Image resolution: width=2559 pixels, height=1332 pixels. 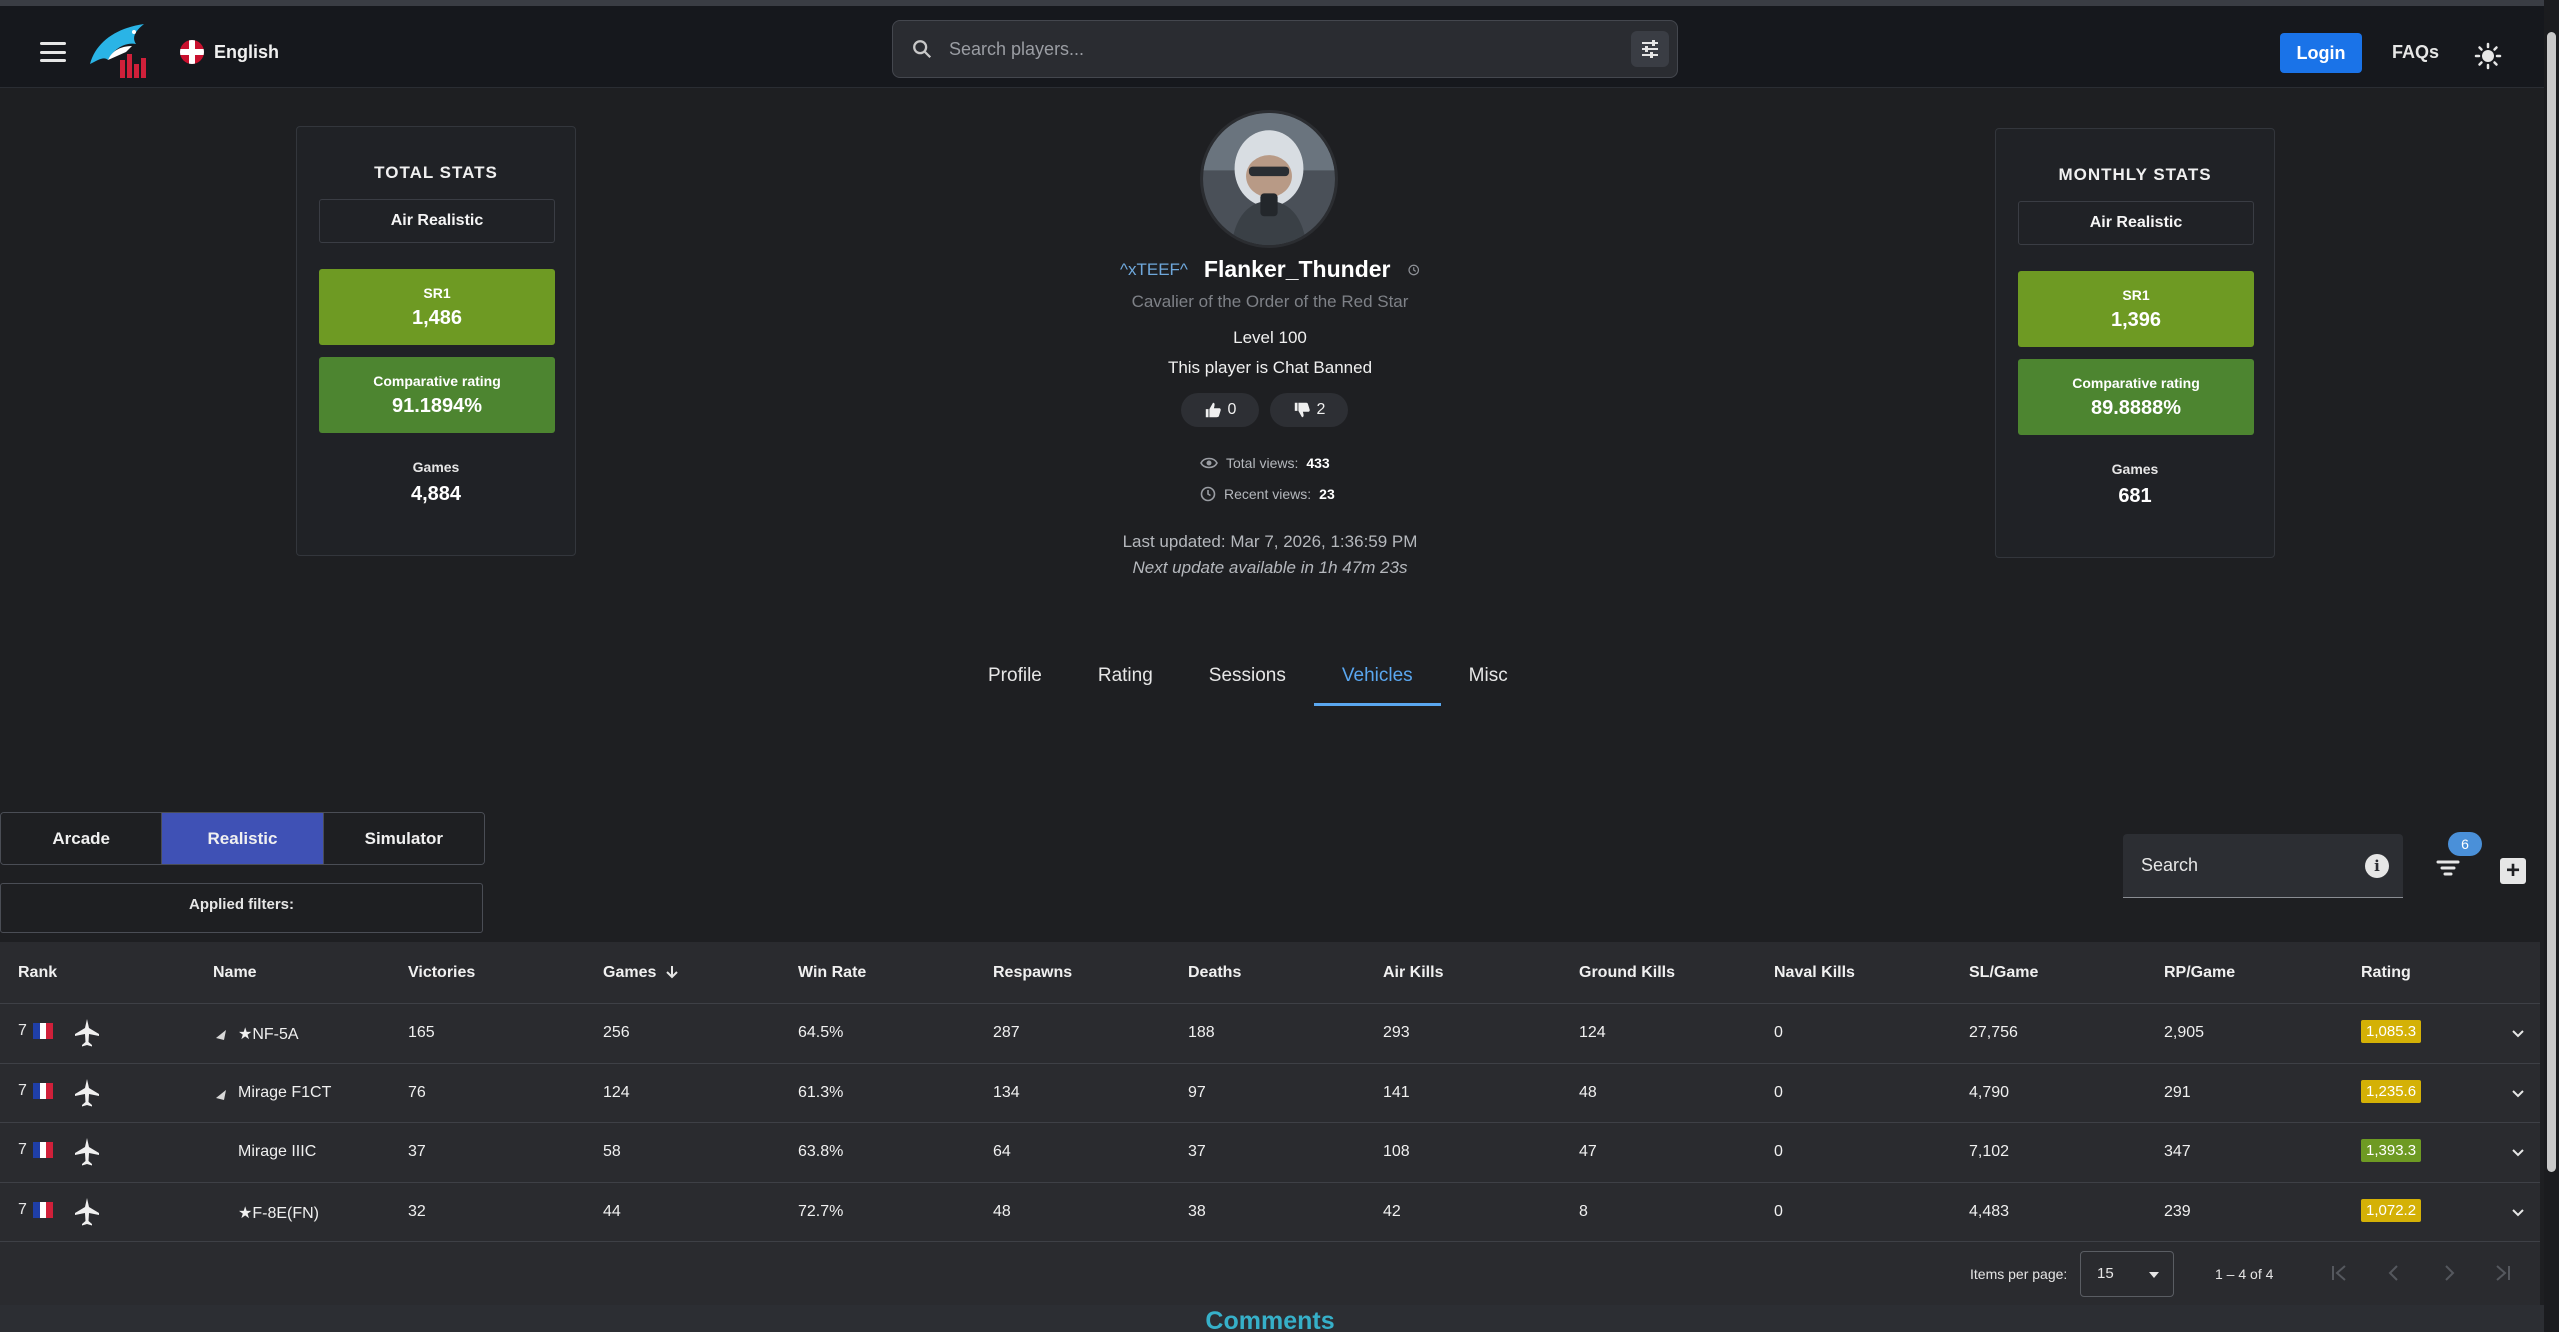 What do you see at coordinates (1270, 1275) in the screenshot?
I see `pagination: Items per page: 15 1 – 4 of 4` at bounding box center [1270, 1275].